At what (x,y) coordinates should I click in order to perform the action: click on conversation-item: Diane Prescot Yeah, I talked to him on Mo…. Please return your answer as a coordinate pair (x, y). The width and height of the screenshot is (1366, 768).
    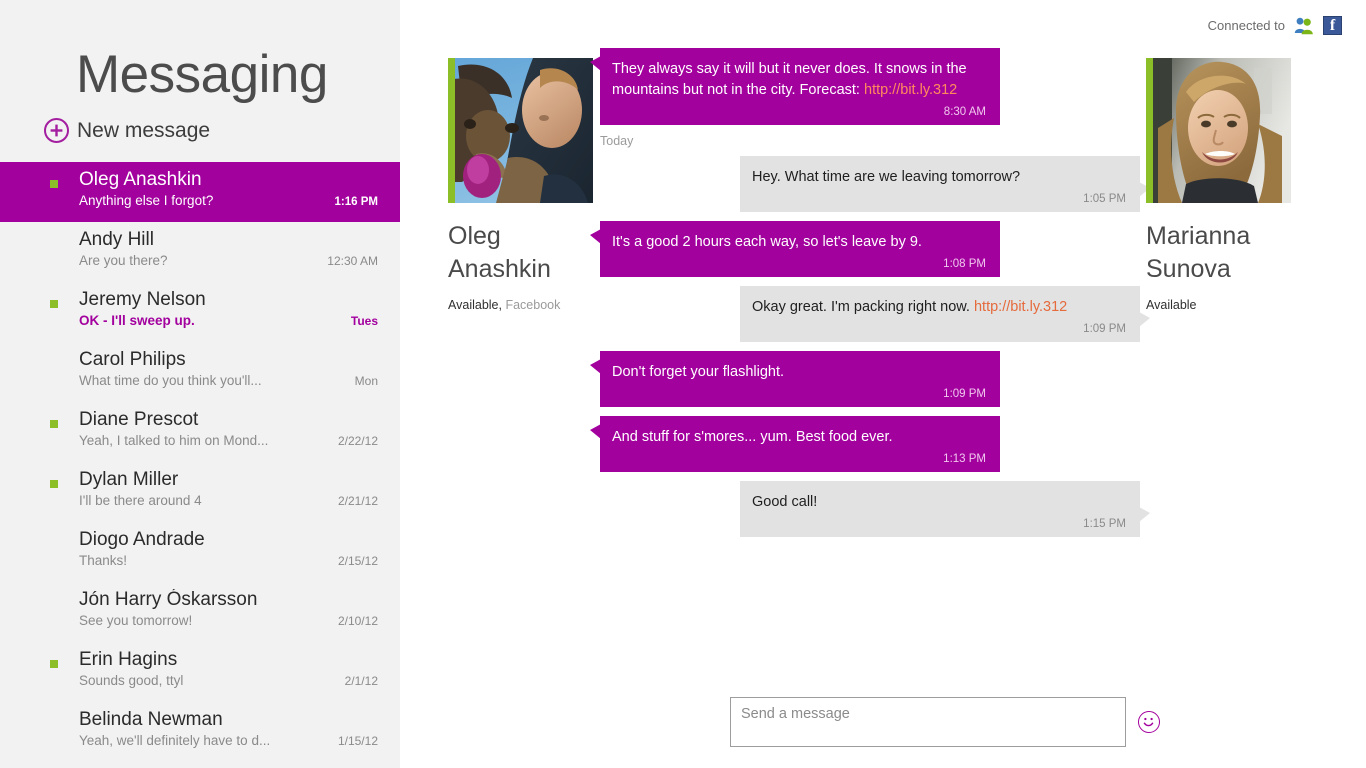
    Looking at the image, I should click on (200, 432).